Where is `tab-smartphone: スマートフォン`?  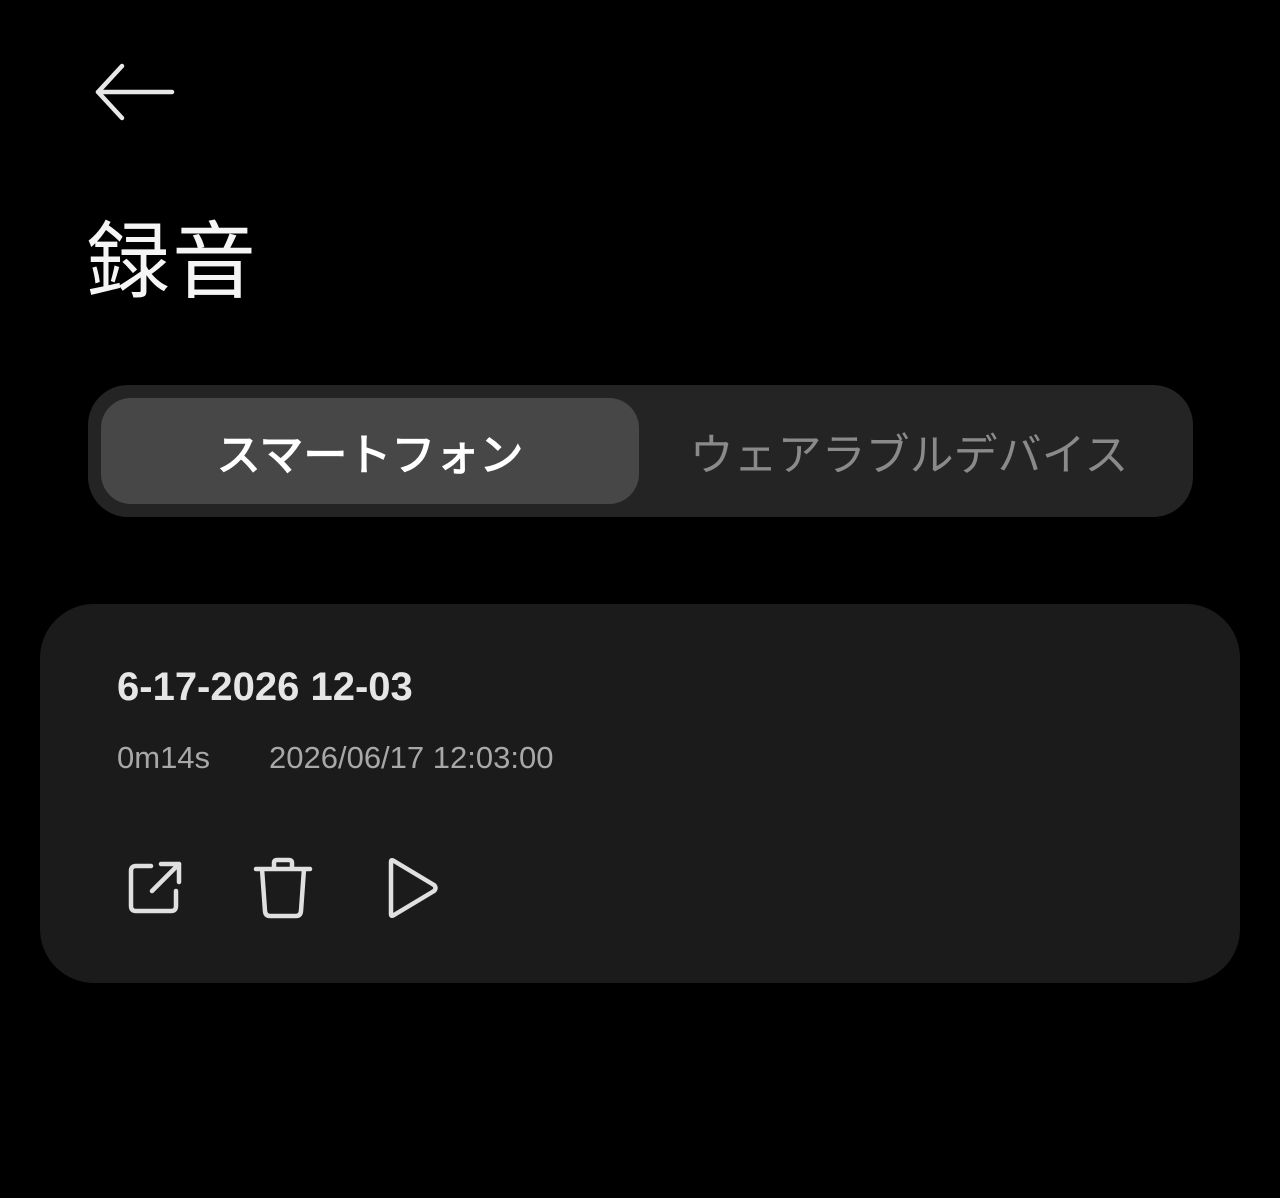
tab-smartphone: スマートフォン is located at coordinates (370, 451).